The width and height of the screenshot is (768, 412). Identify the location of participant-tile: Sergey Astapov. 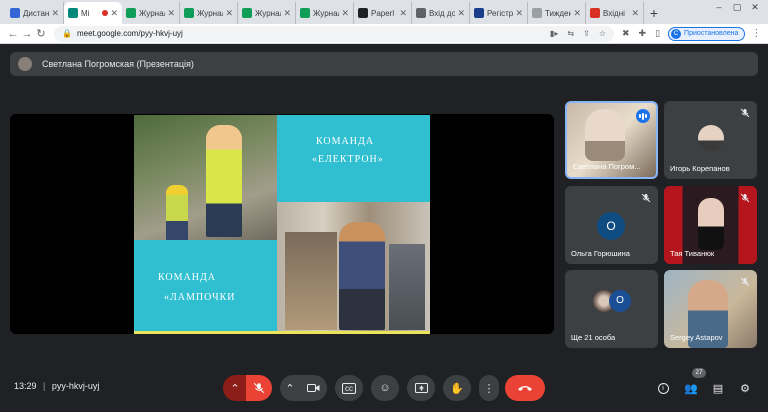
(710, 309).